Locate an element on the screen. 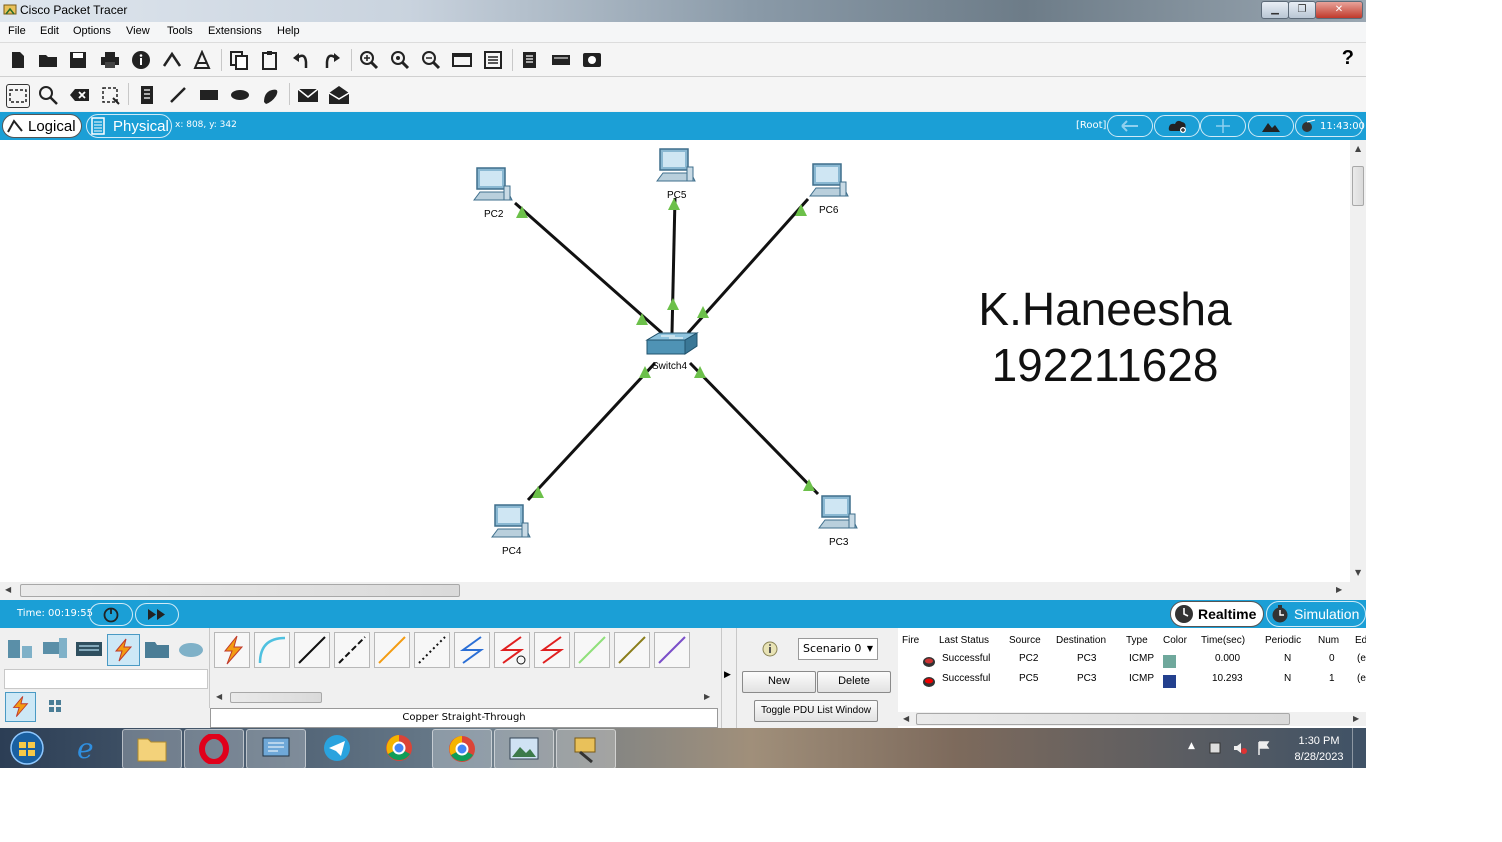  action-center-flag-icon is located at coordinates (1264, 748).